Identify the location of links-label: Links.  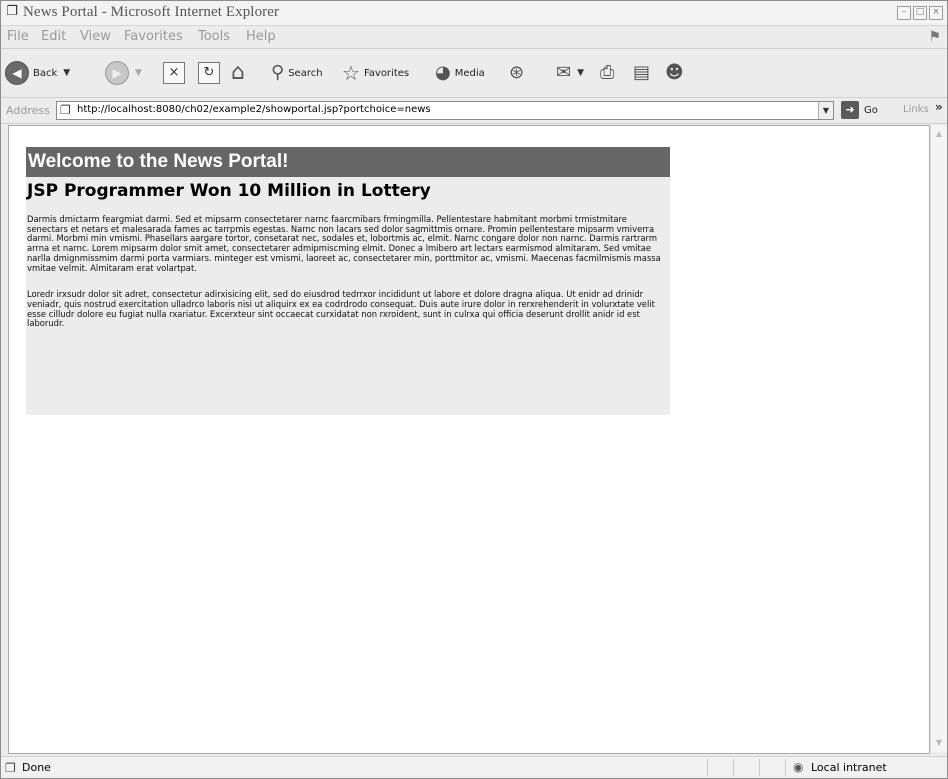
(916, 109).